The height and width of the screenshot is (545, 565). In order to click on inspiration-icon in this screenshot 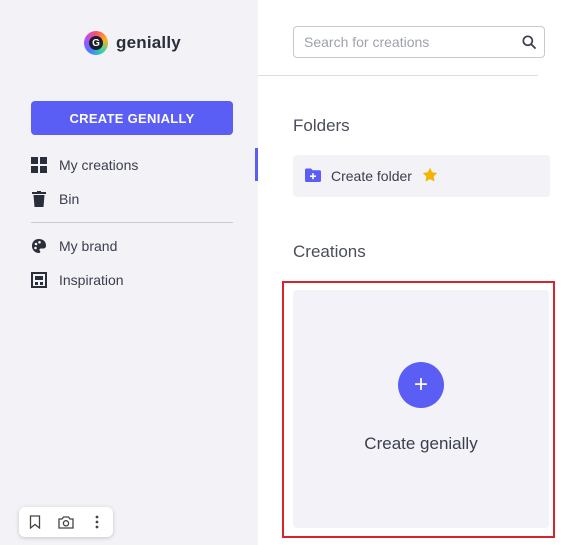, I will do `click(39, 280)`.